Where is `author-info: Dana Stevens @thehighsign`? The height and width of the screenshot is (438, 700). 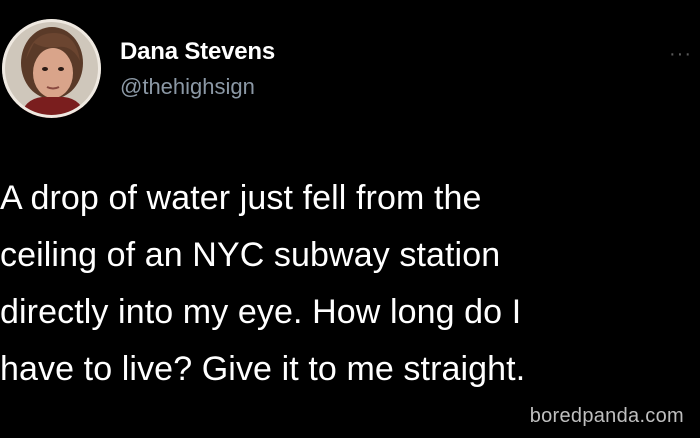 author-info: Dana Stevens @thehighsign is located at coordinates (197, 69).